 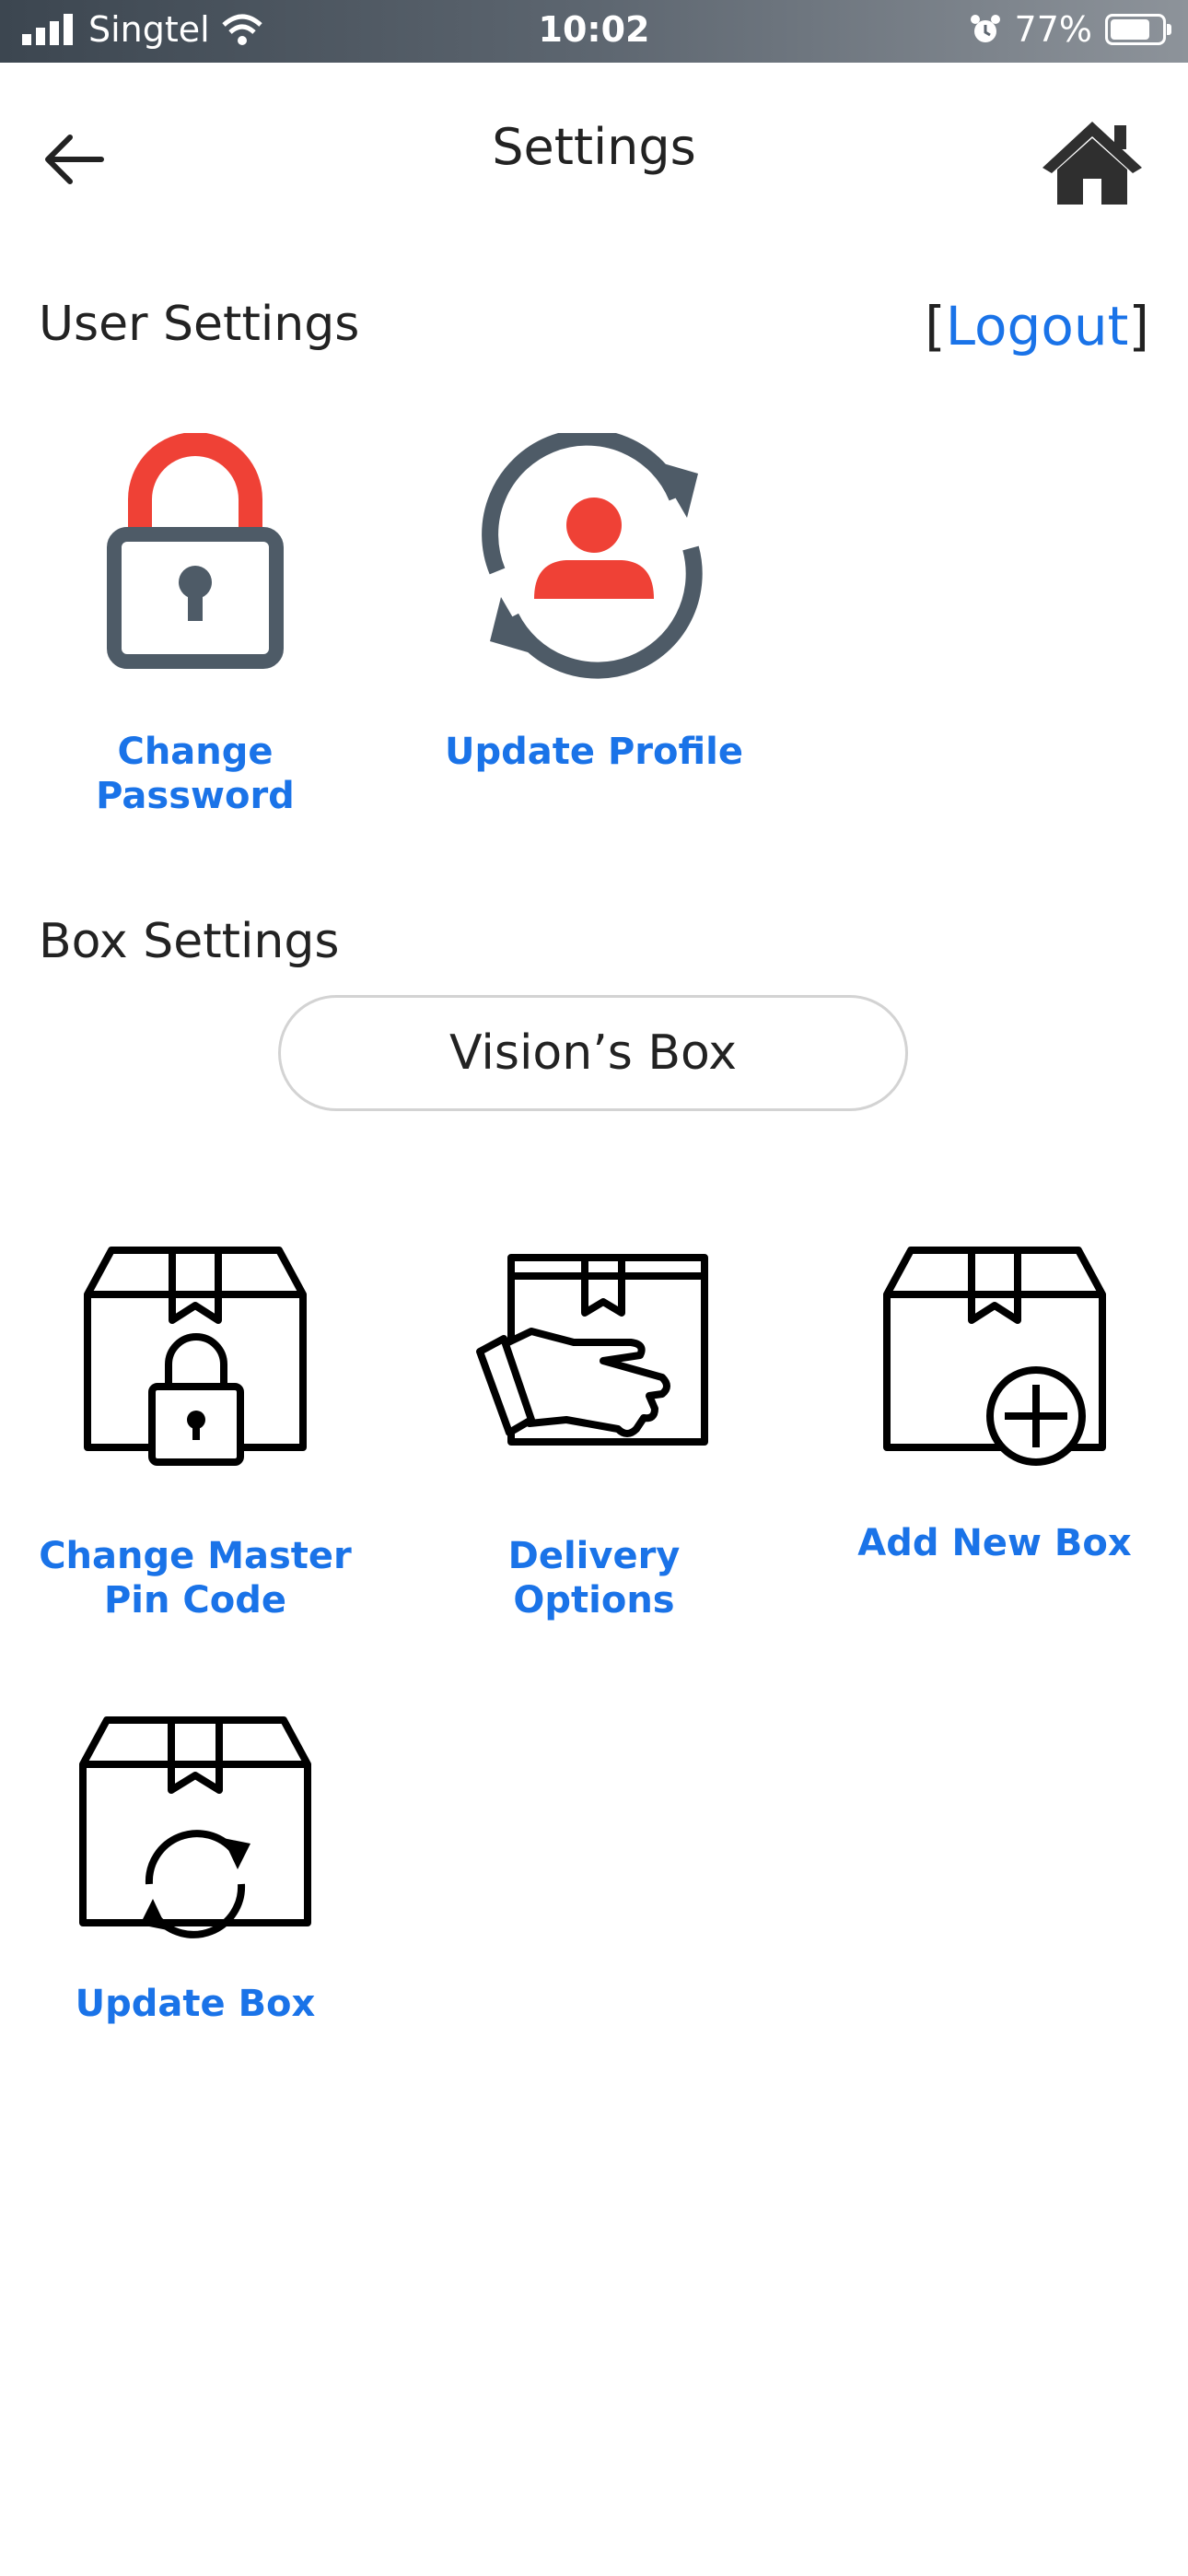 What do you see at coordinates (1053, 29) in the screenshot?
I see `battery-percent: 77%` at bounding box center [1053, 29].